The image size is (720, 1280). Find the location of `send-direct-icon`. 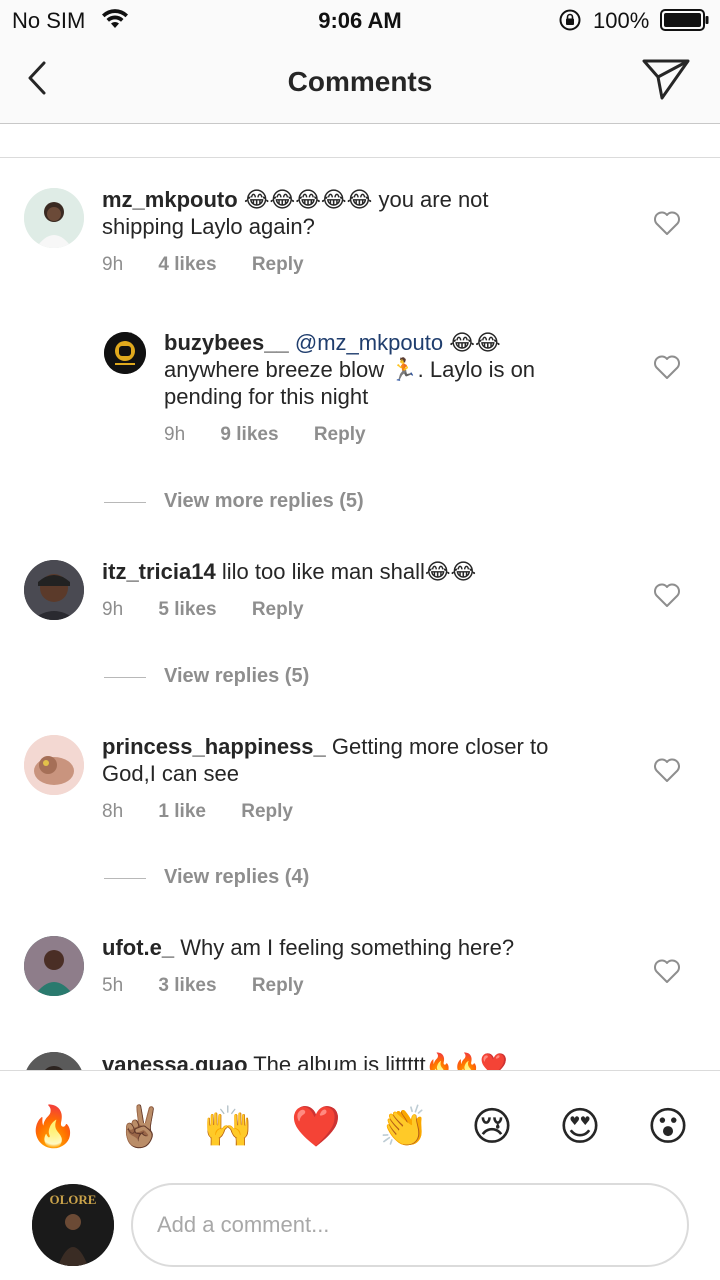

send-direct-icon is located at coordinates (666, 79).